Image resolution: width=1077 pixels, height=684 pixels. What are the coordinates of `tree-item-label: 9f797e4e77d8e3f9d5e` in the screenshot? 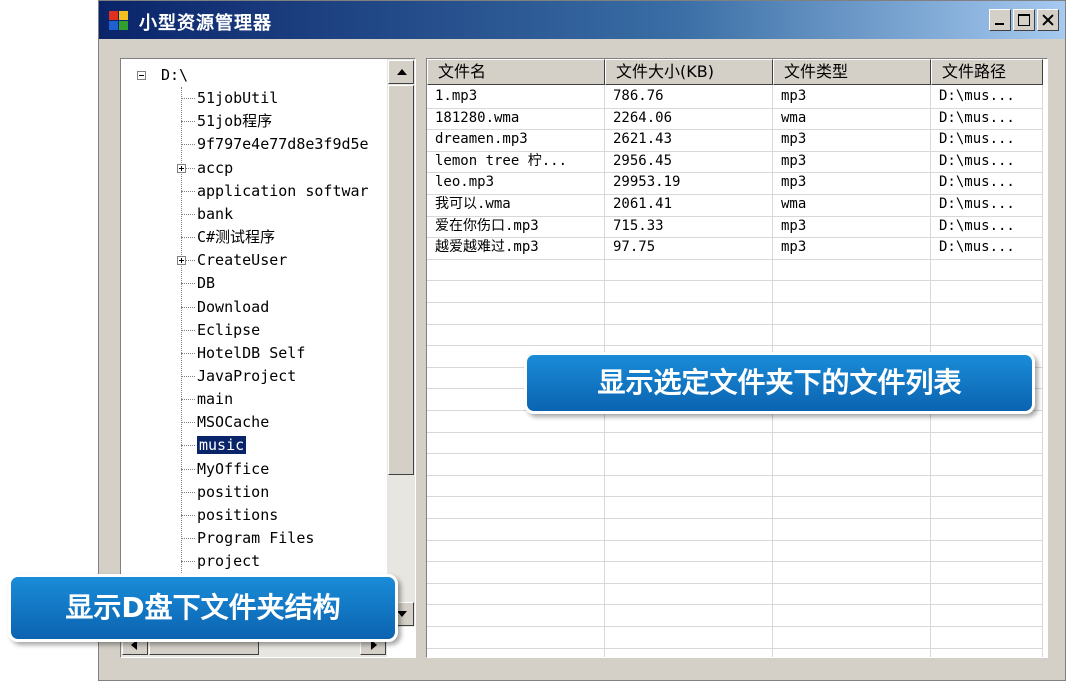 It's located at (283, 144).